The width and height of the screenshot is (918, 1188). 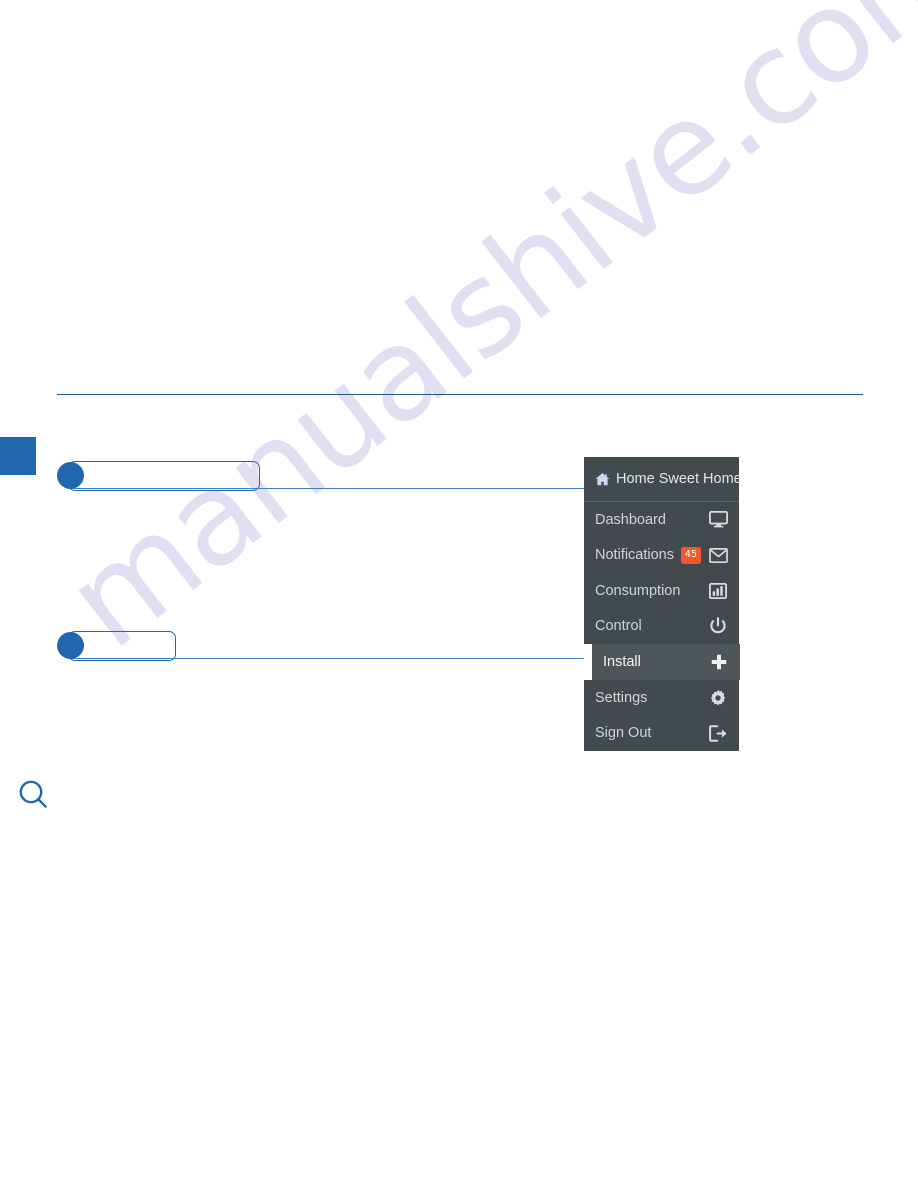 I want to click on envelope-icon, so click(x=718, y=555).